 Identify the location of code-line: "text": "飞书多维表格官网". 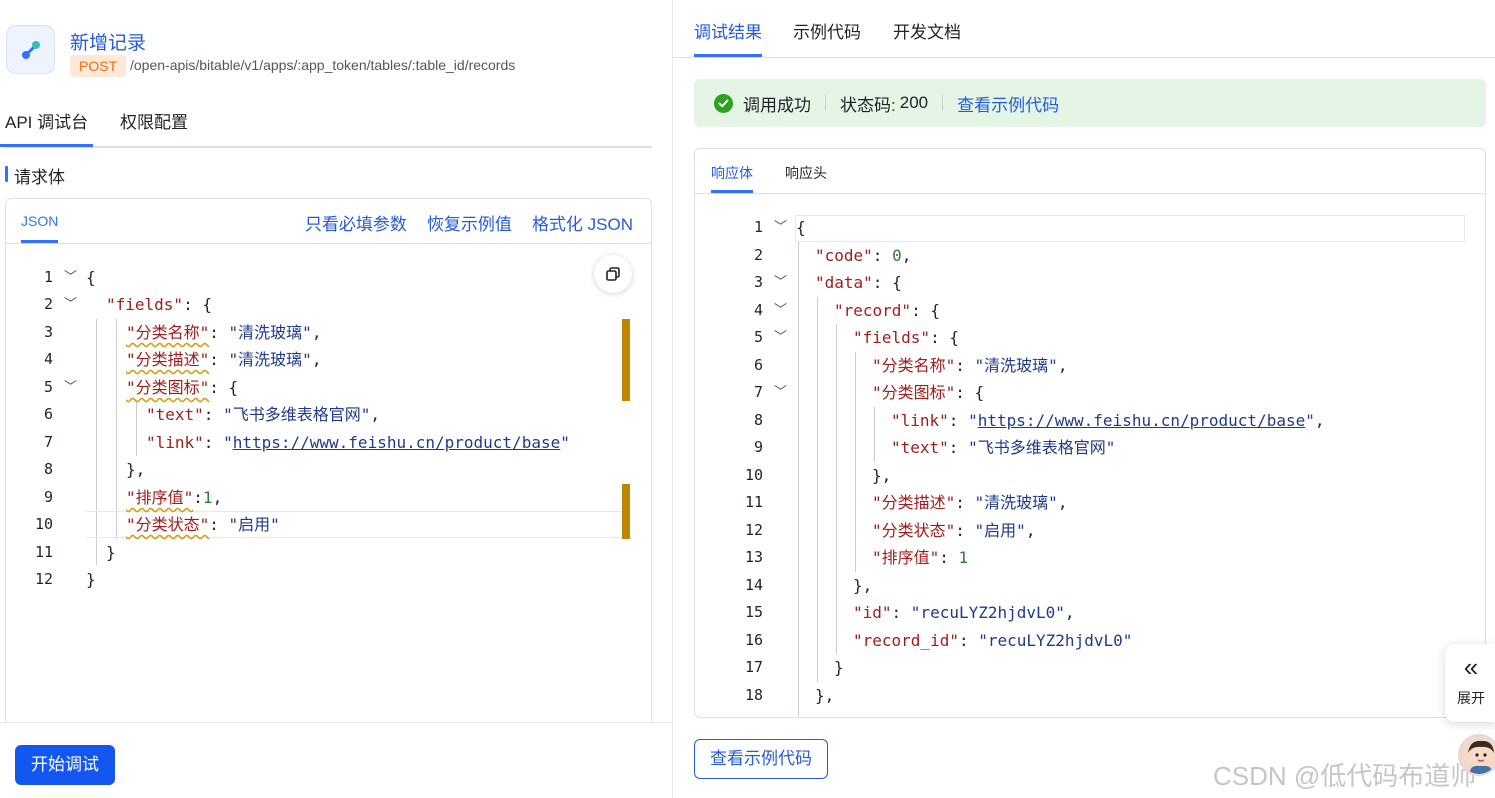
(1003, 447).